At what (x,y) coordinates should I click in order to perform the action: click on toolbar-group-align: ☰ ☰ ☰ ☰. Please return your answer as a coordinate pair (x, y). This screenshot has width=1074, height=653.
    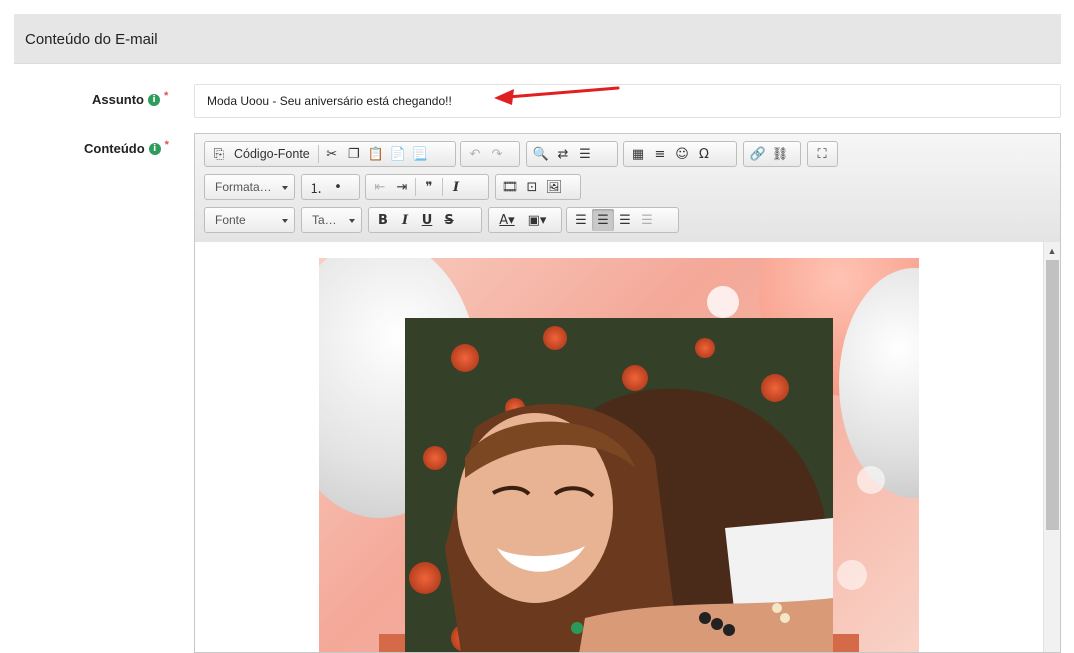
    Looking at the image, I should click on (622, 220).